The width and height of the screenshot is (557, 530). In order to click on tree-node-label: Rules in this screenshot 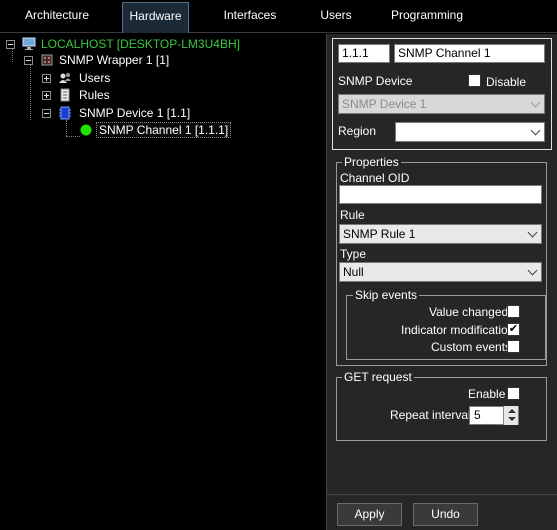, I will do `click(94, 95)`.